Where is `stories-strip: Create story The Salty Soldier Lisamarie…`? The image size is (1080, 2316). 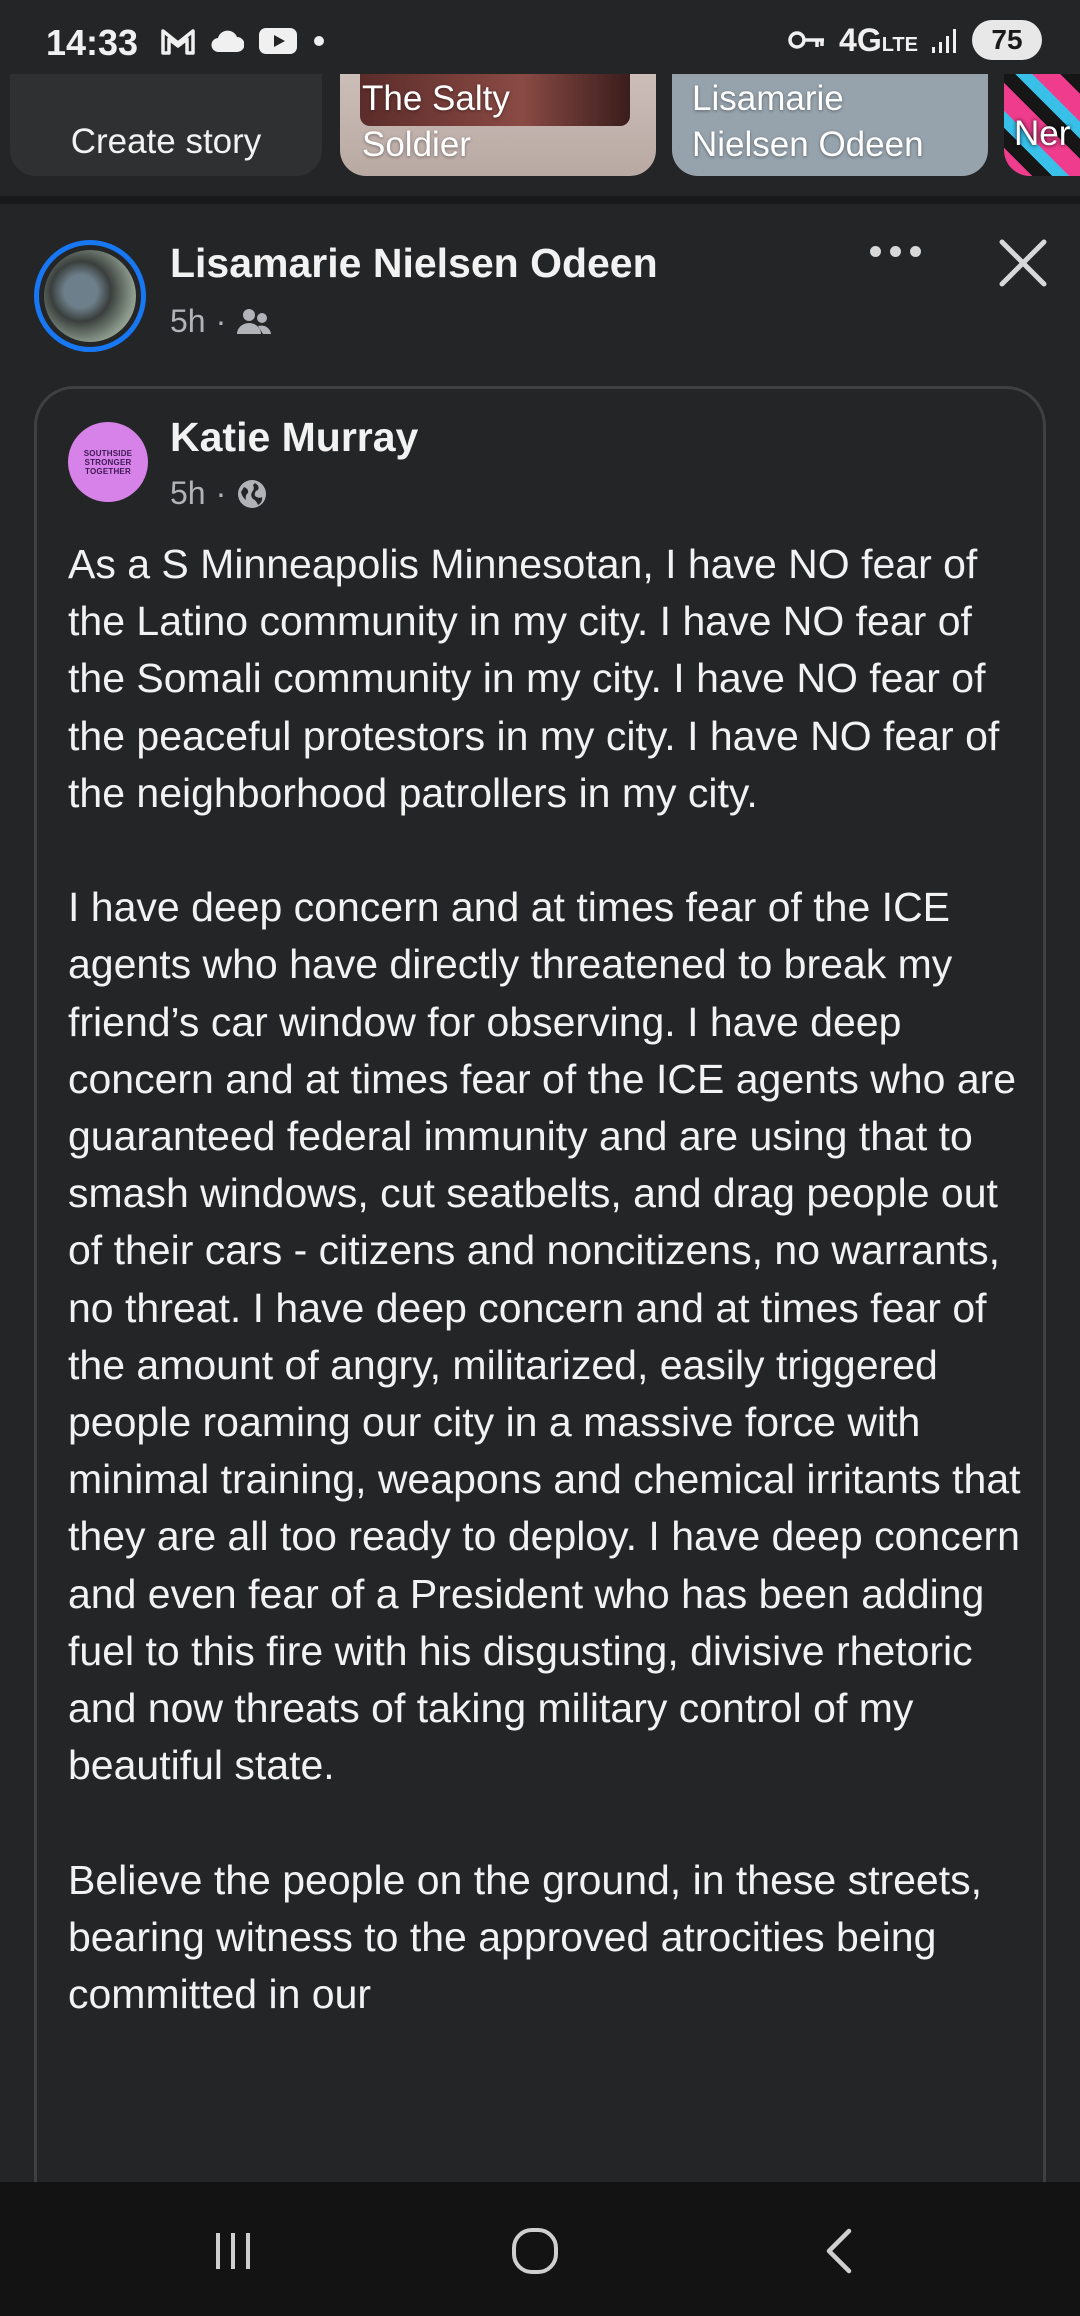
stories-strip: Create story The Salty Soldier Lisamarie… is located at coordinates (540, 129).